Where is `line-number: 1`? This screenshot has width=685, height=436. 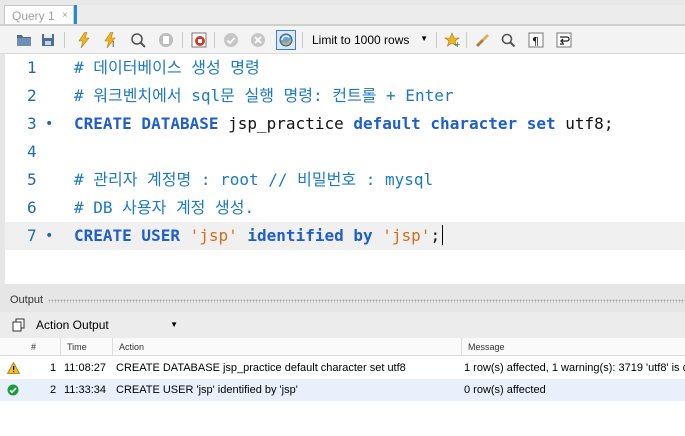
line-number: 1 is located at coordinates (32, 67).